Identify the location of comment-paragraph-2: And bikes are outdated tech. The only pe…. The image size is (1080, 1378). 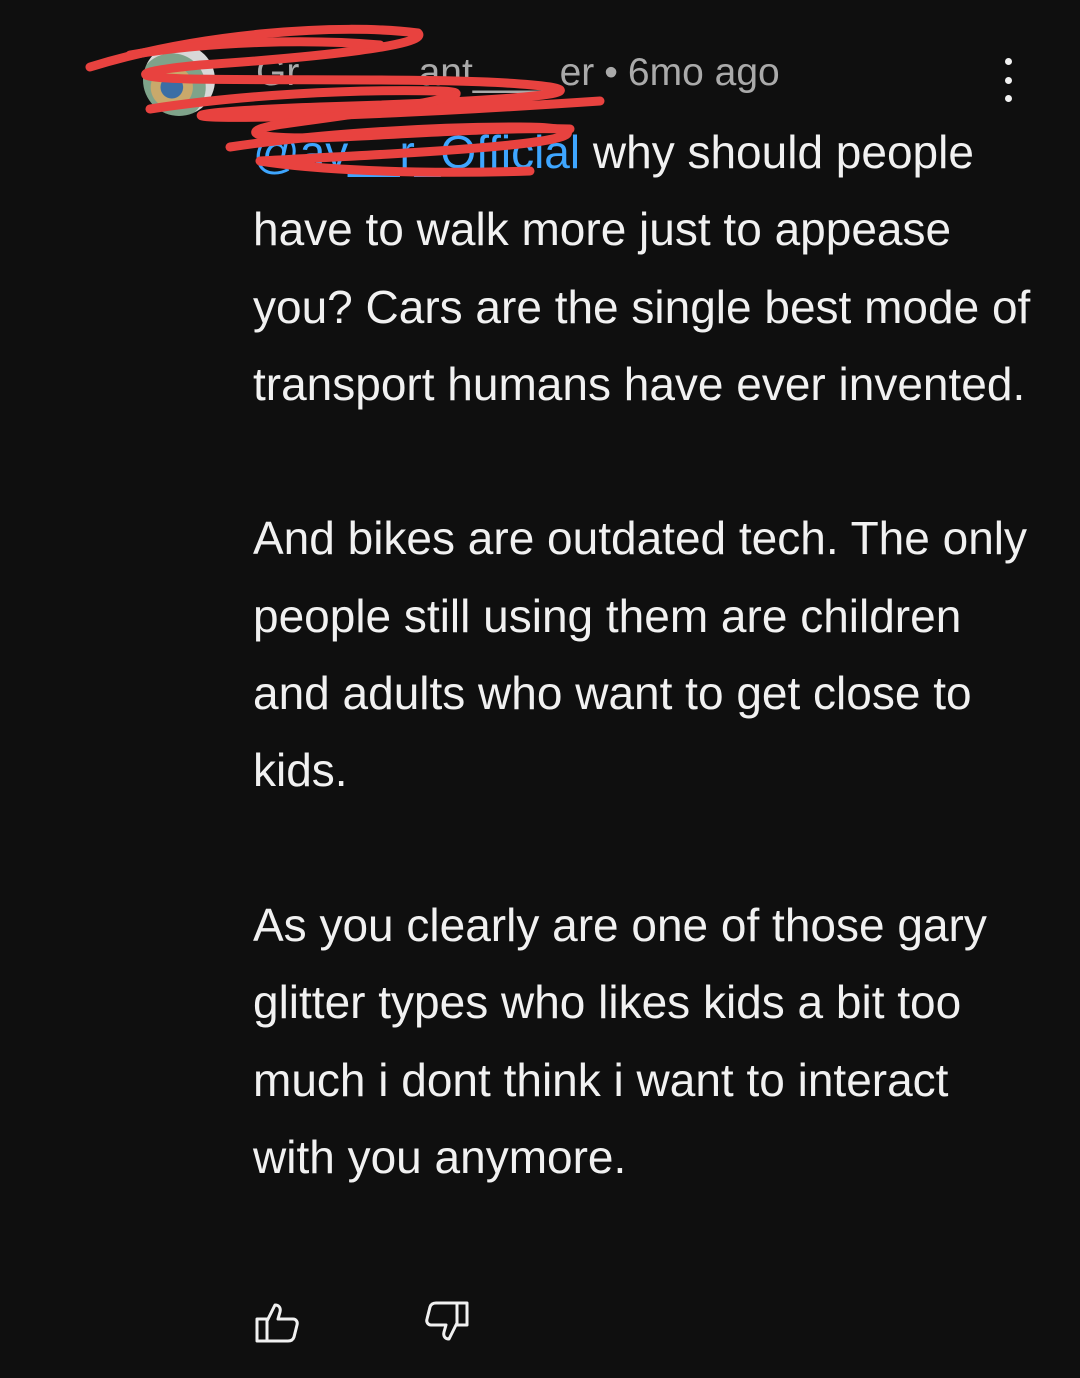
(640, 654).